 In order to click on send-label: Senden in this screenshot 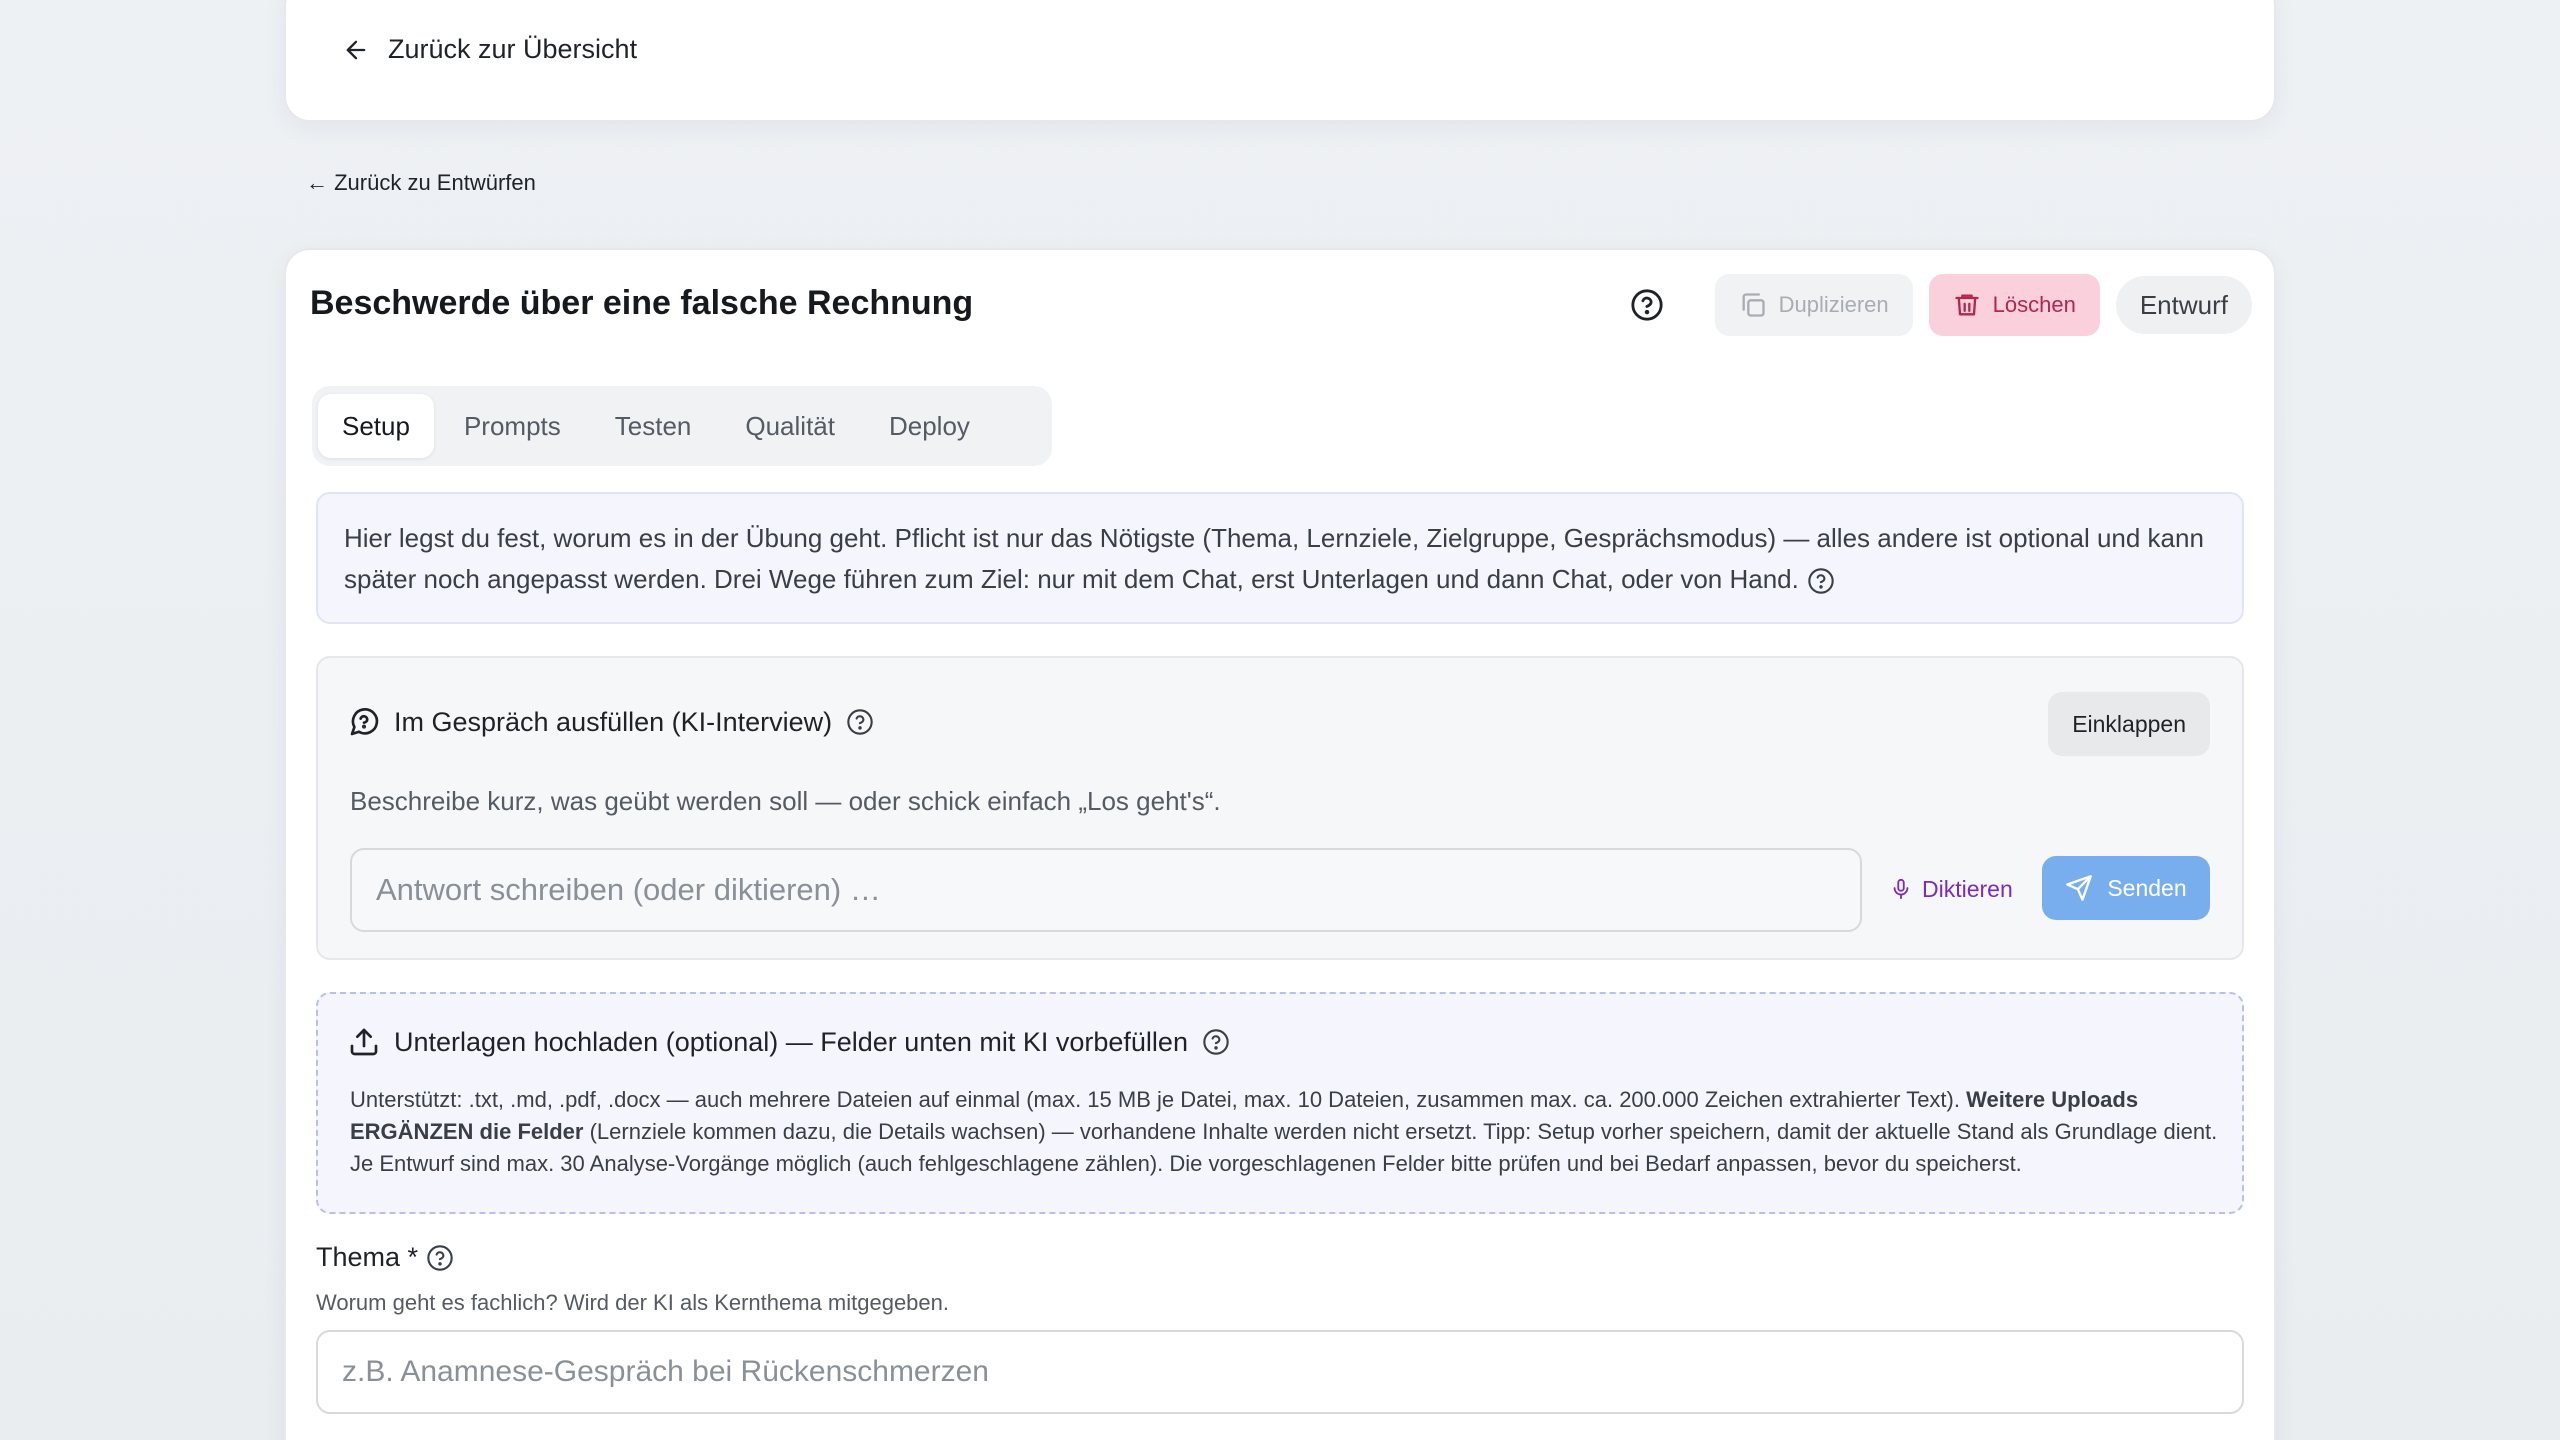, I will do `click(2147, 887)`.